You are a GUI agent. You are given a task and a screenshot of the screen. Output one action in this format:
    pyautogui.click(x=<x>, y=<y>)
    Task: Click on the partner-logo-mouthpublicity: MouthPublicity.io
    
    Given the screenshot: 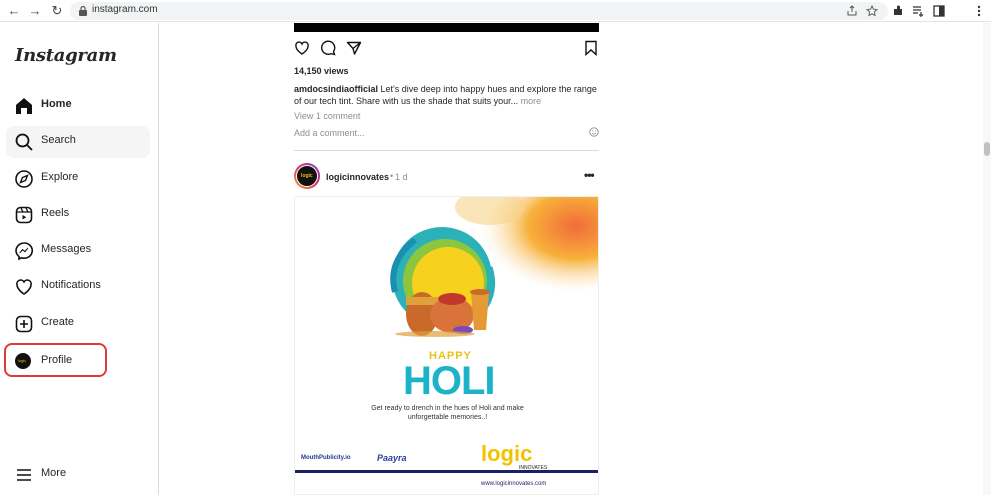 What is the action you would take?
    pyautogui.click(x=326, y=458)
    